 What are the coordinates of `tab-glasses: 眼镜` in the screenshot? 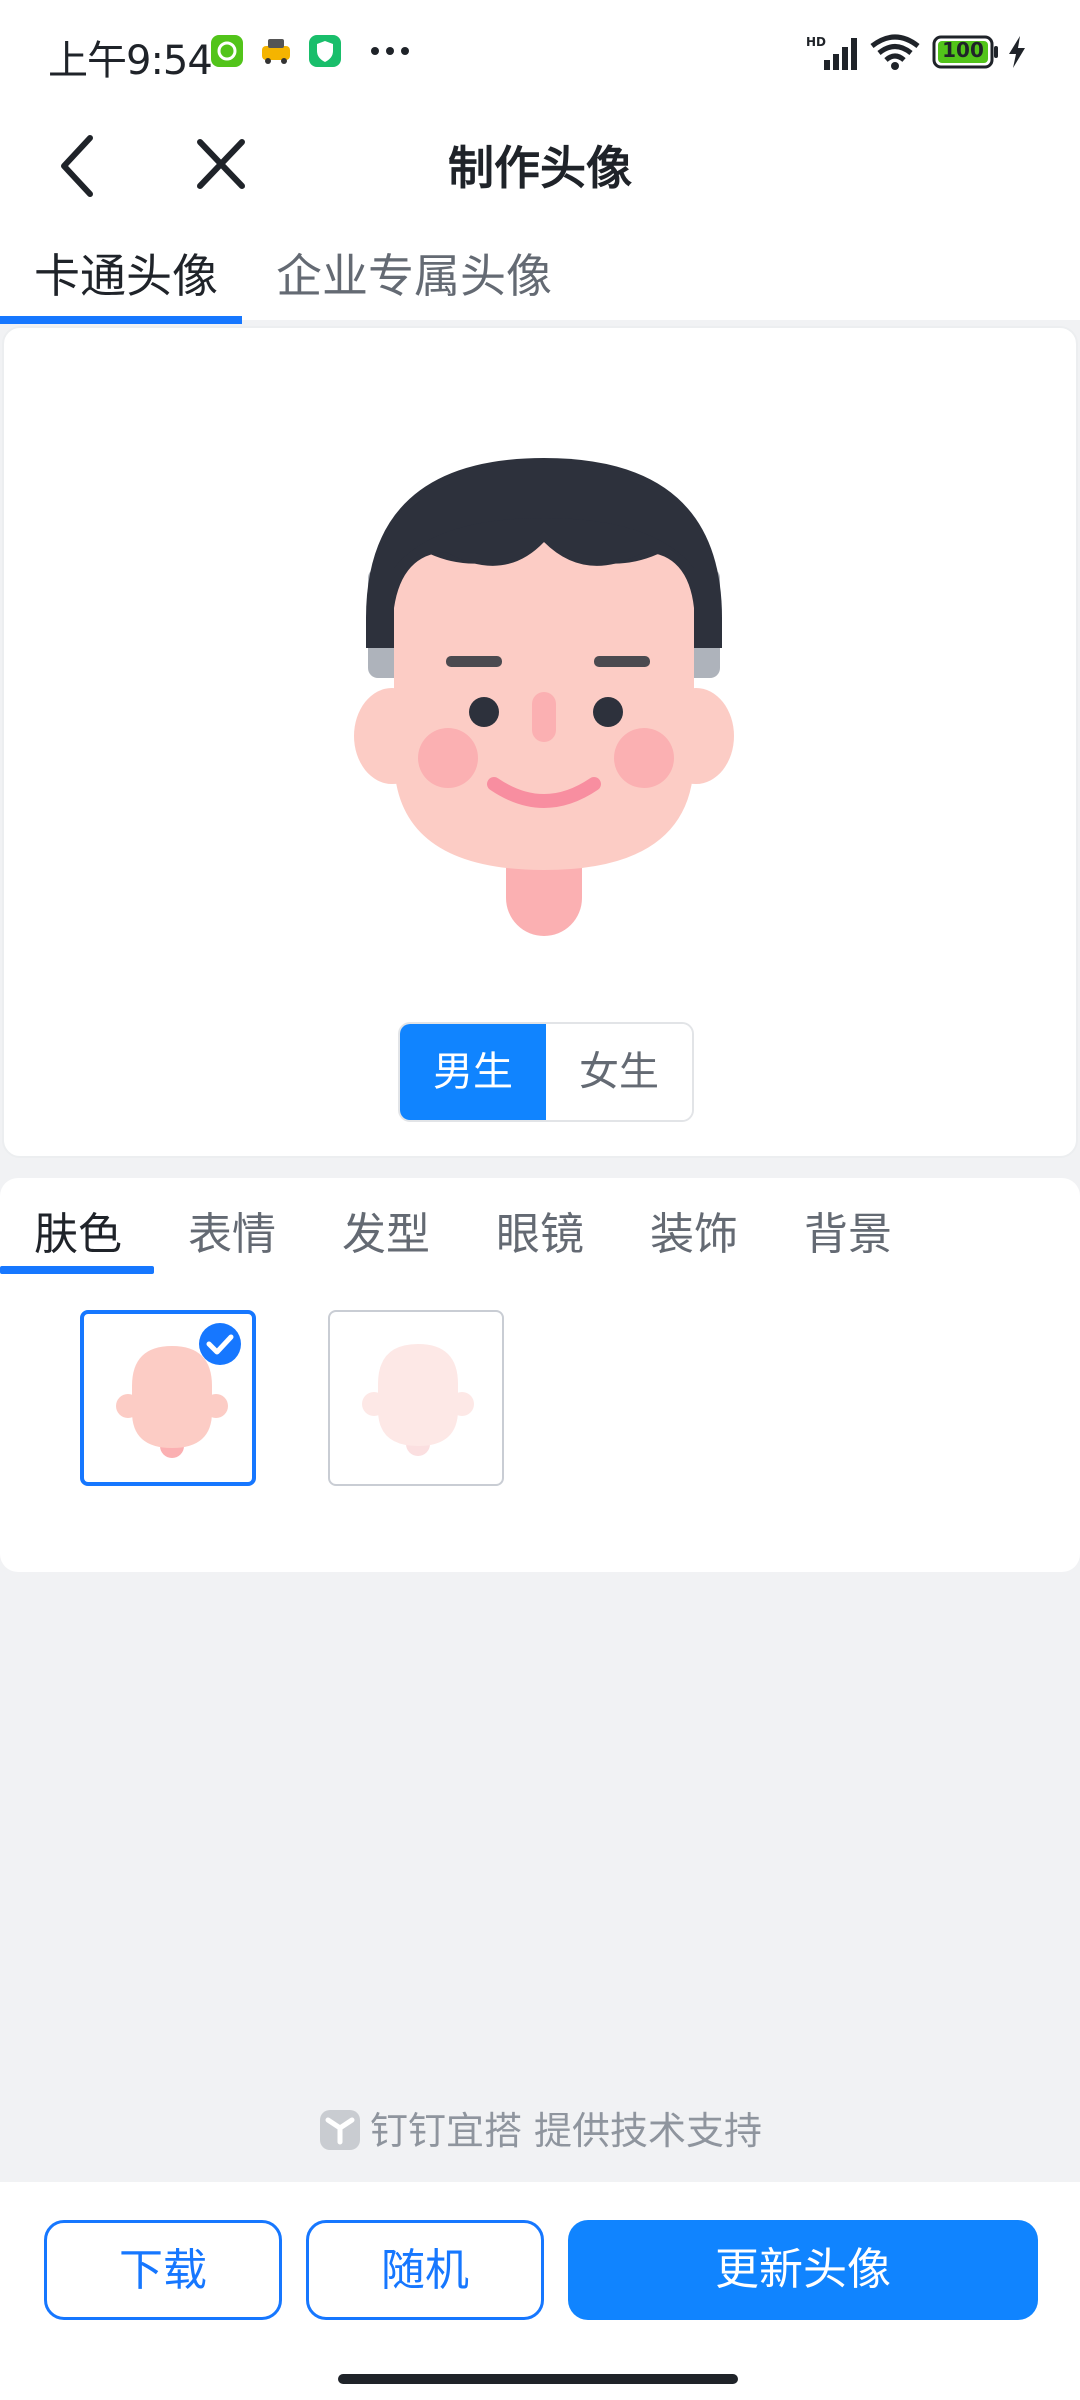 It's located at (540, 1235).